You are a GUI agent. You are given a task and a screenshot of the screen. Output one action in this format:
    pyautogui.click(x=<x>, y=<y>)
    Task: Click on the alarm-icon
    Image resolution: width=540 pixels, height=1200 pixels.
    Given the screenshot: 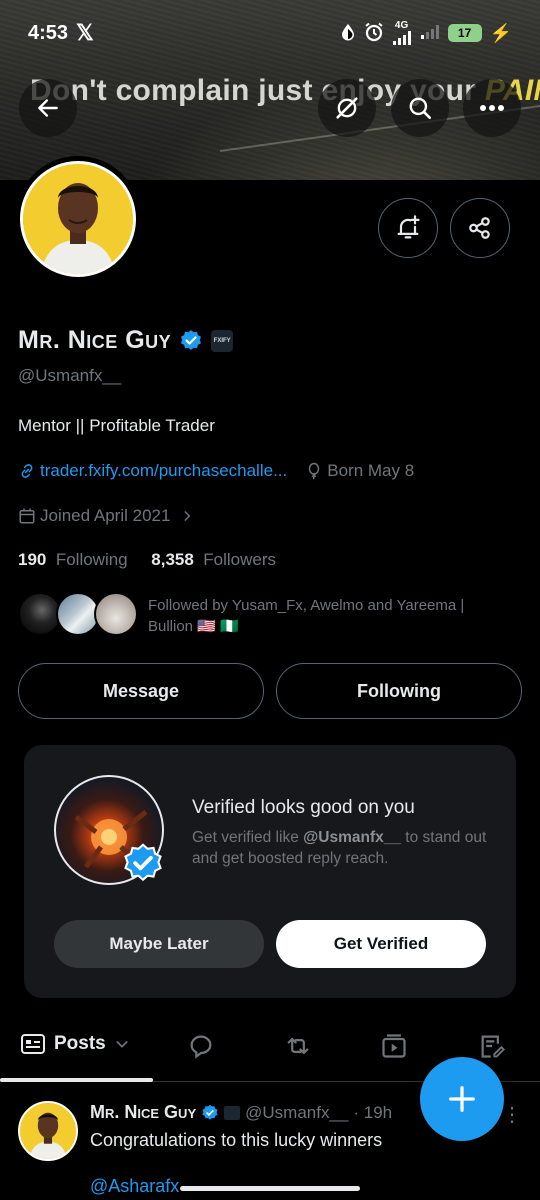 What is the action you would take?
    pyautogui.click(x=374, y=33)
    